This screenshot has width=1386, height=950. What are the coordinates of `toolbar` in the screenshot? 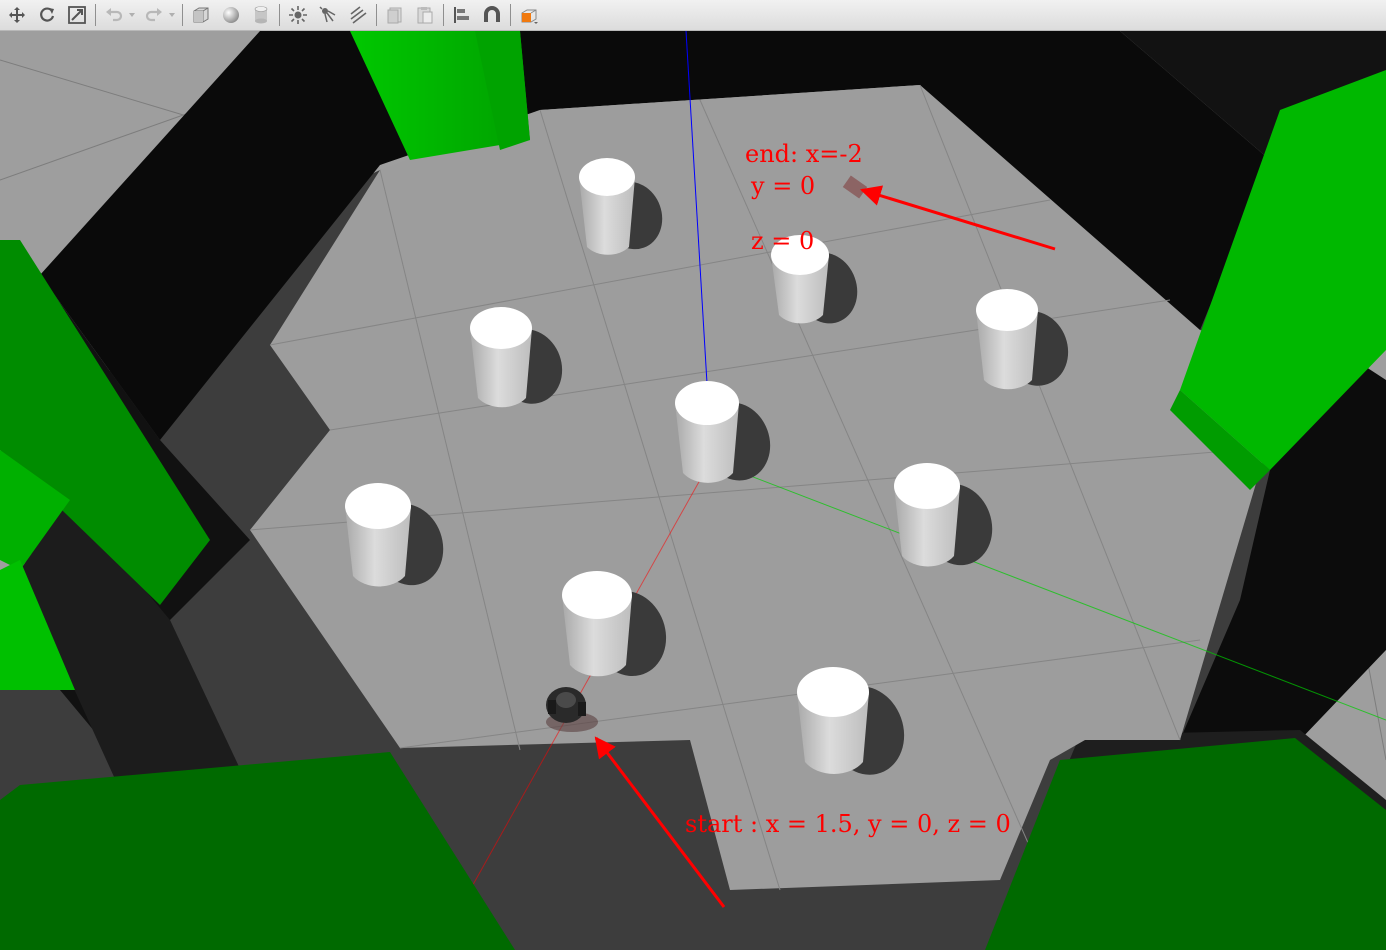 It's located at (693, 15).